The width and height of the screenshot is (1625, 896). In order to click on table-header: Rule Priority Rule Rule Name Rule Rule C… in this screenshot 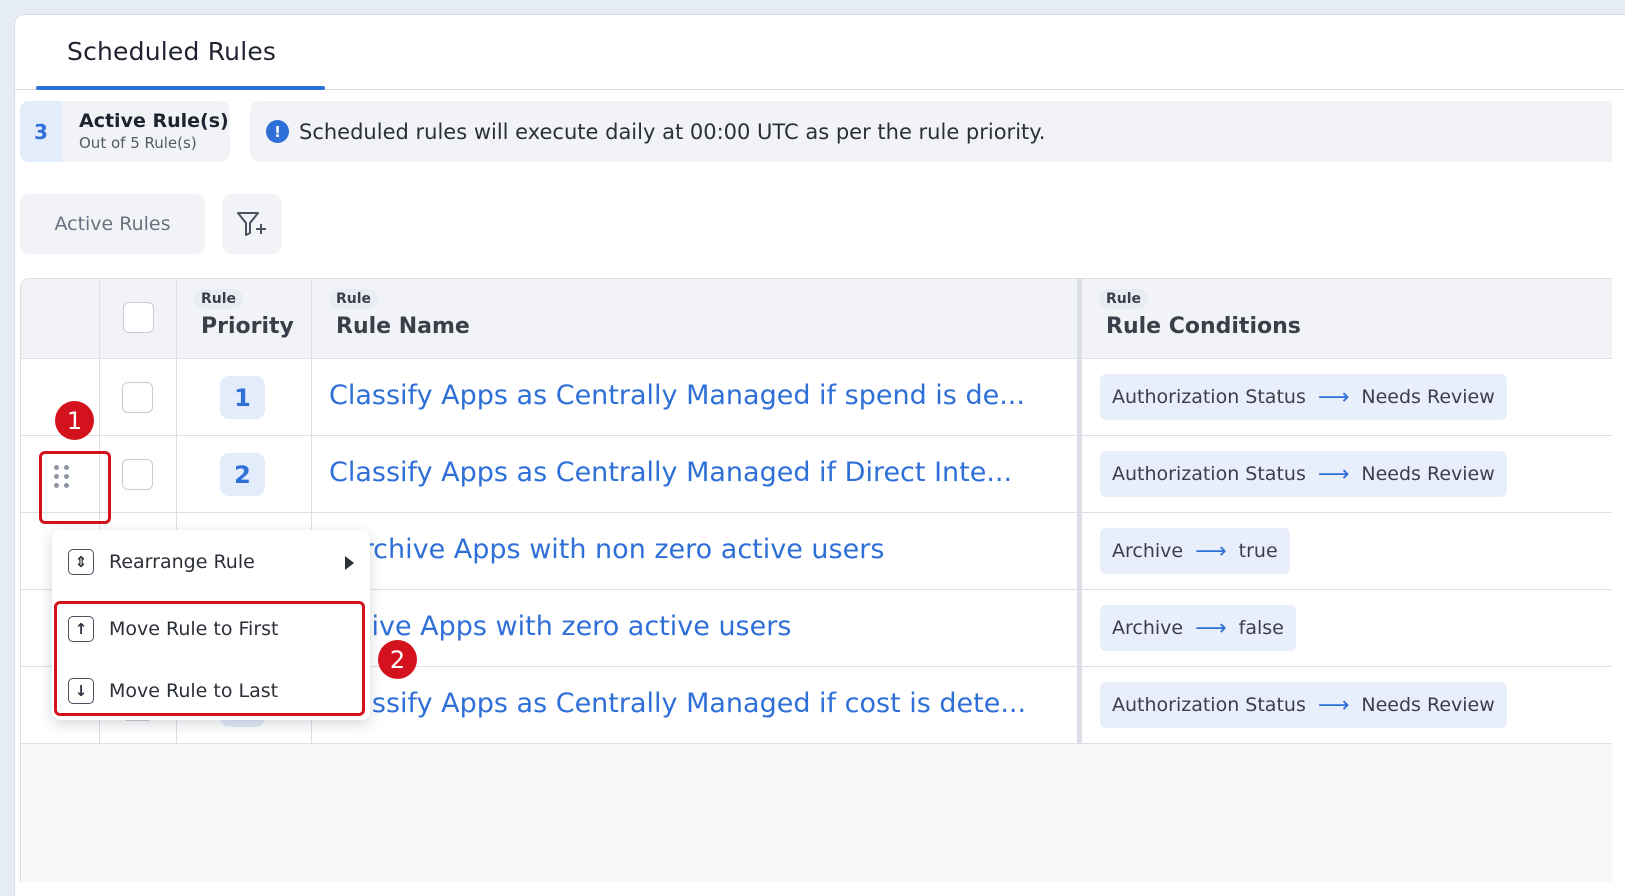, I will do `click(816, 319)`.